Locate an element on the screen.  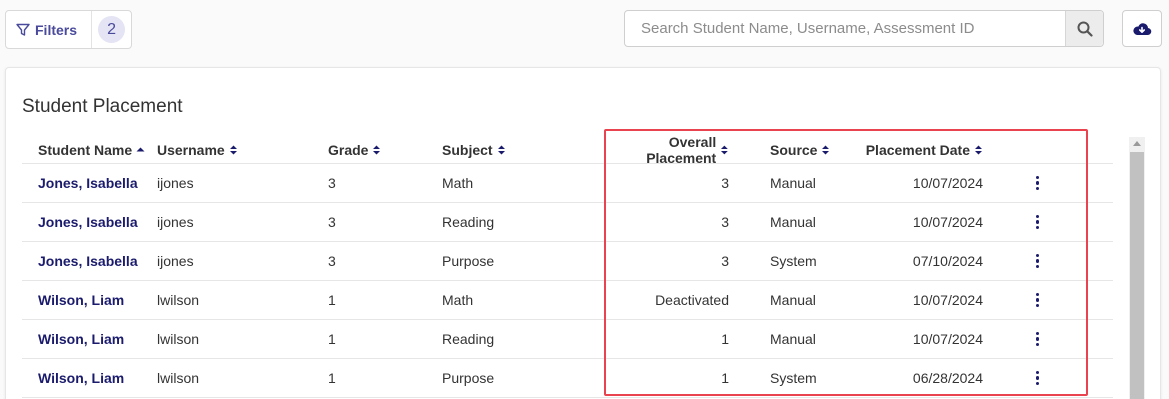
search-box is located at coordinates (864, 28).